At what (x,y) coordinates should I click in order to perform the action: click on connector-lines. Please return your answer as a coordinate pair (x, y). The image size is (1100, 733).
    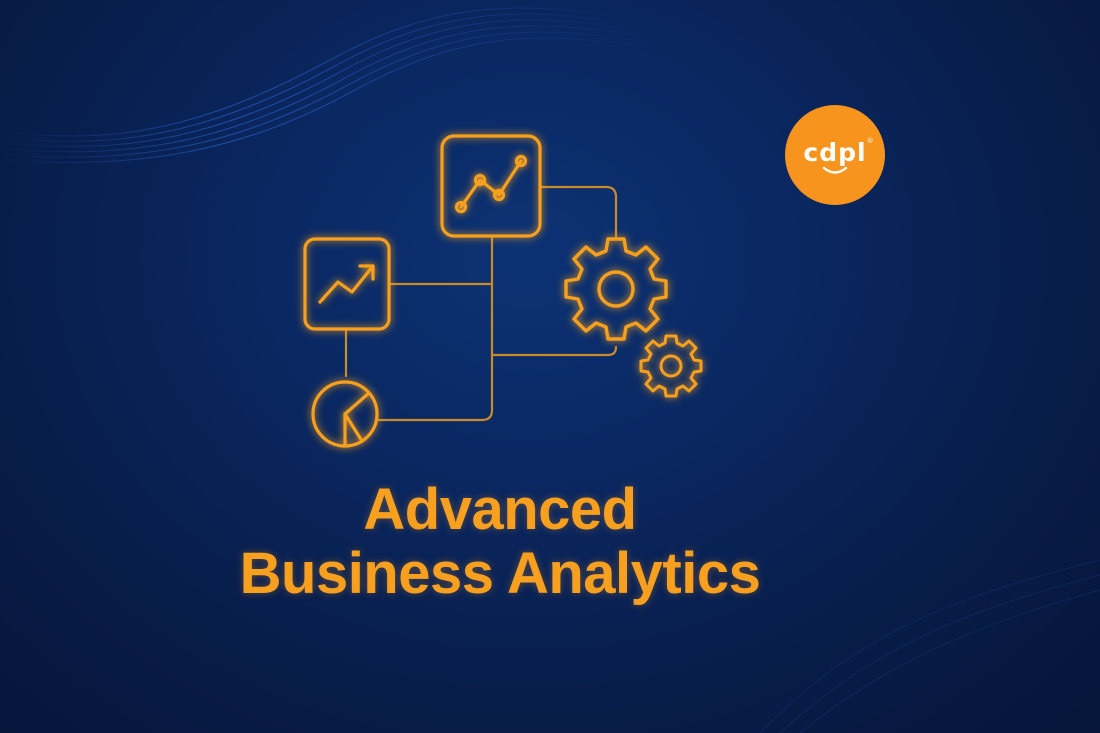
    Looking at the image, I should click on (481, 303).